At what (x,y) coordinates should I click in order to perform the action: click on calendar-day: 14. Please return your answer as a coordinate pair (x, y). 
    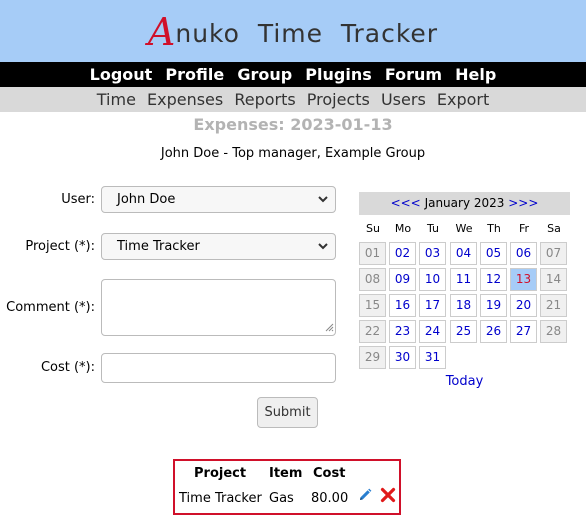
    Looking at the image, I should click on (553, 279).